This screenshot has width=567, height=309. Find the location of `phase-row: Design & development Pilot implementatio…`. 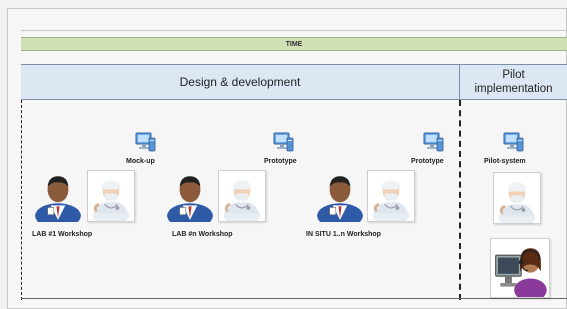

phase-row: Design & development Pilot implementatio… is located at coordinates (294, 82).